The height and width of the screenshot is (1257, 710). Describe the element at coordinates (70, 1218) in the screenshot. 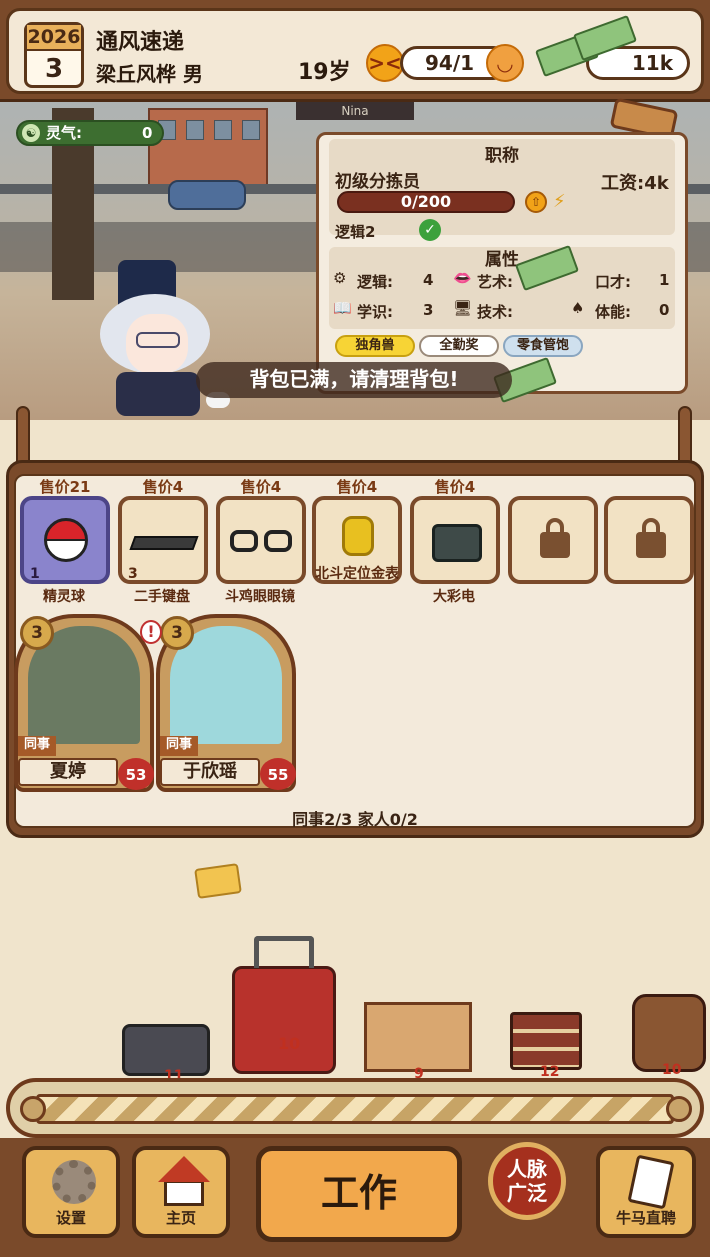

I see `settings-label: 设置` at that location.